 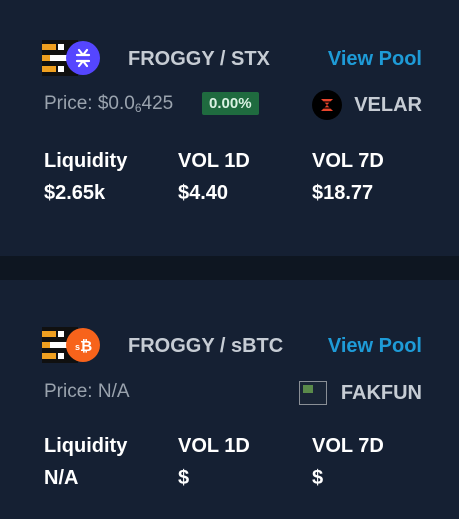 I want to click on price-change-badge: 0.00%, so click(x=230, y=103).